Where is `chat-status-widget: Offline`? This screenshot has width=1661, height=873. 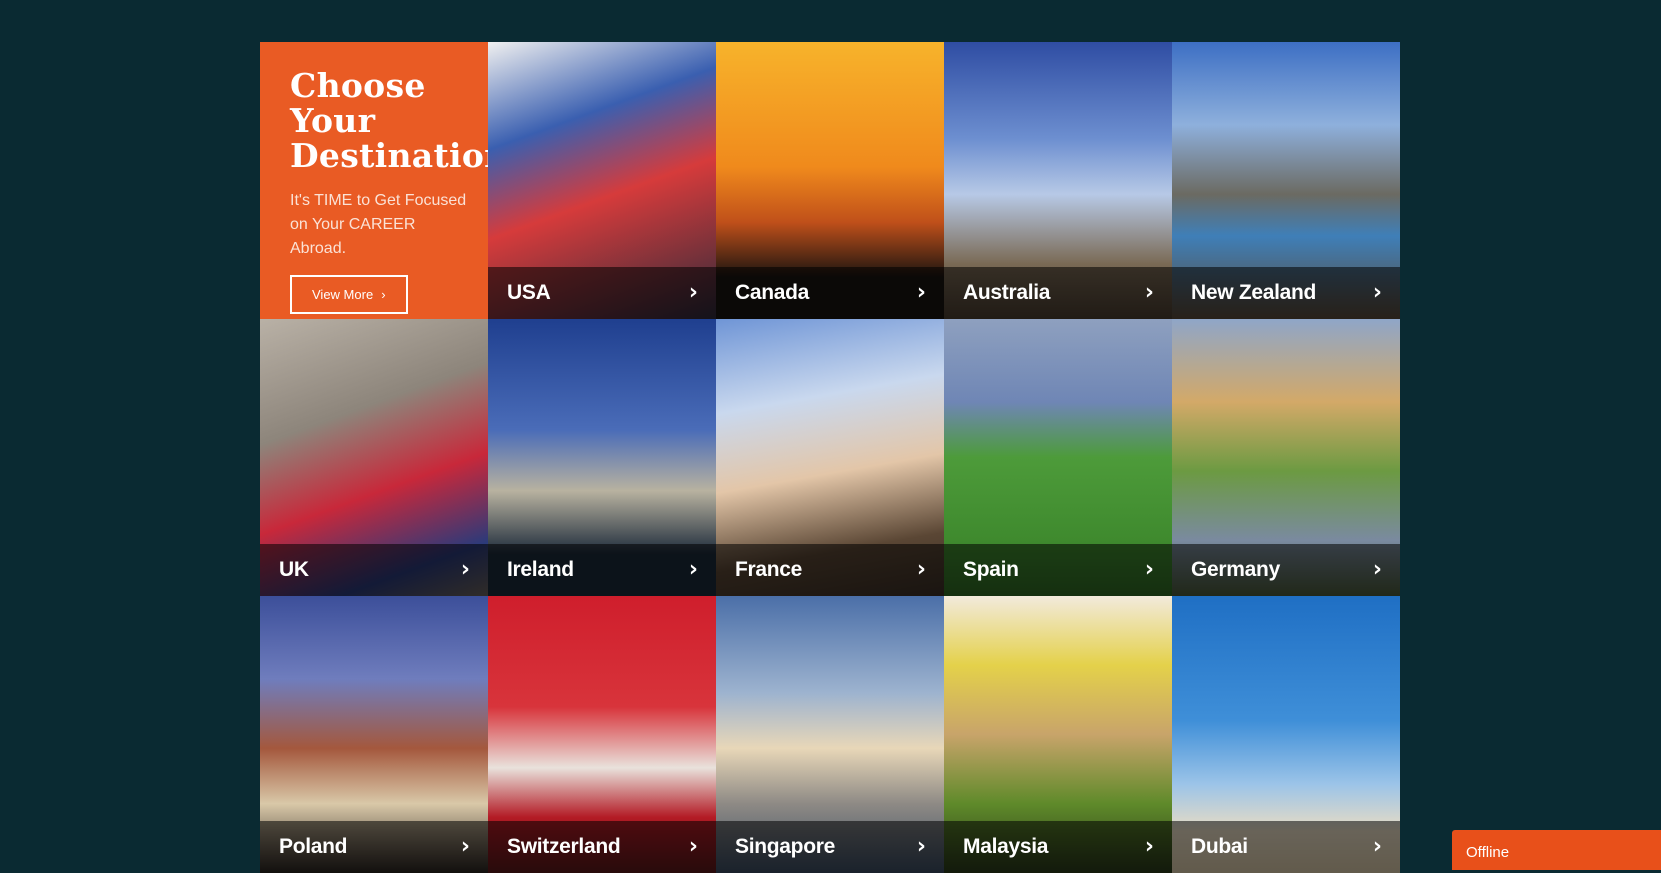 chat-status-widget: Offline is located at coordinates (1556, 850).